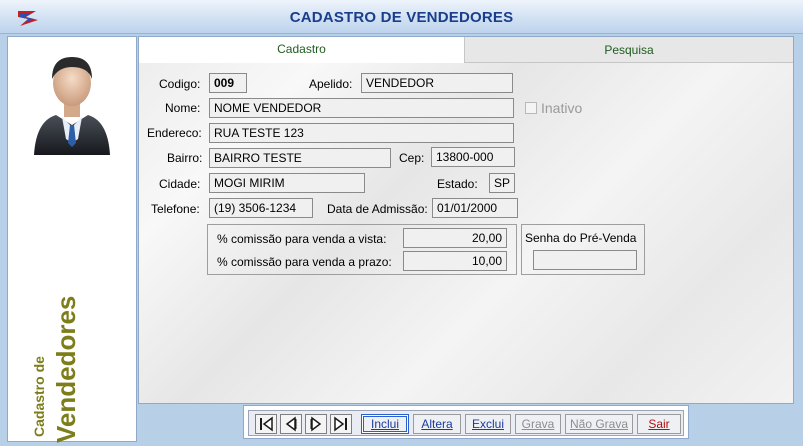  What do you see at coordinates (180, 84) in the screenshot?
I see `codigo-label: Codigo:` at bounding box center [180, 84].